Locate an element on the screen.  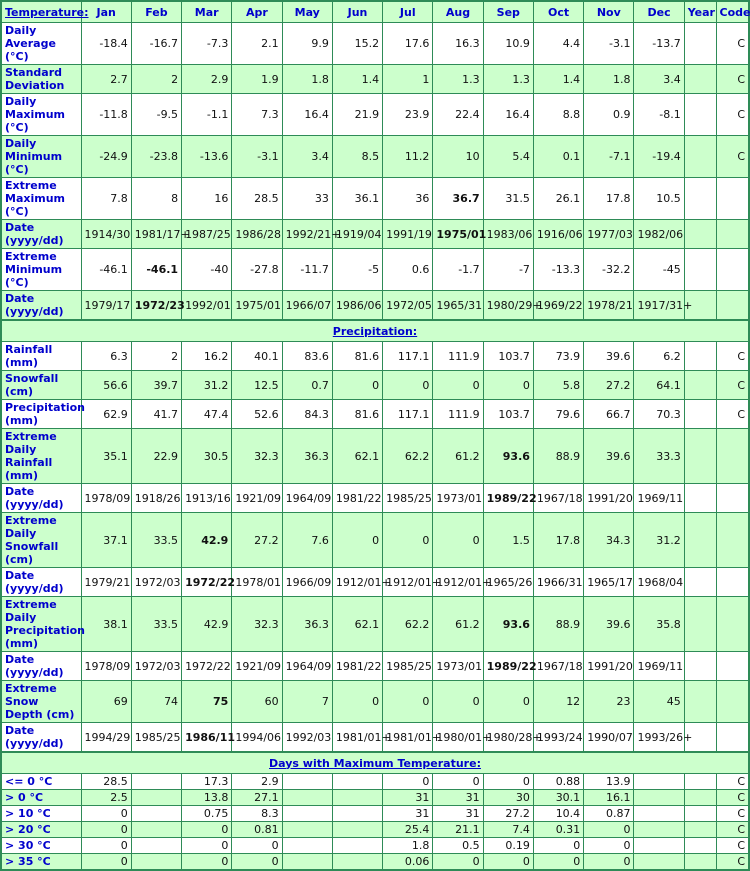
cell-jun: 1981/22 is located at coordinates (357, 498).